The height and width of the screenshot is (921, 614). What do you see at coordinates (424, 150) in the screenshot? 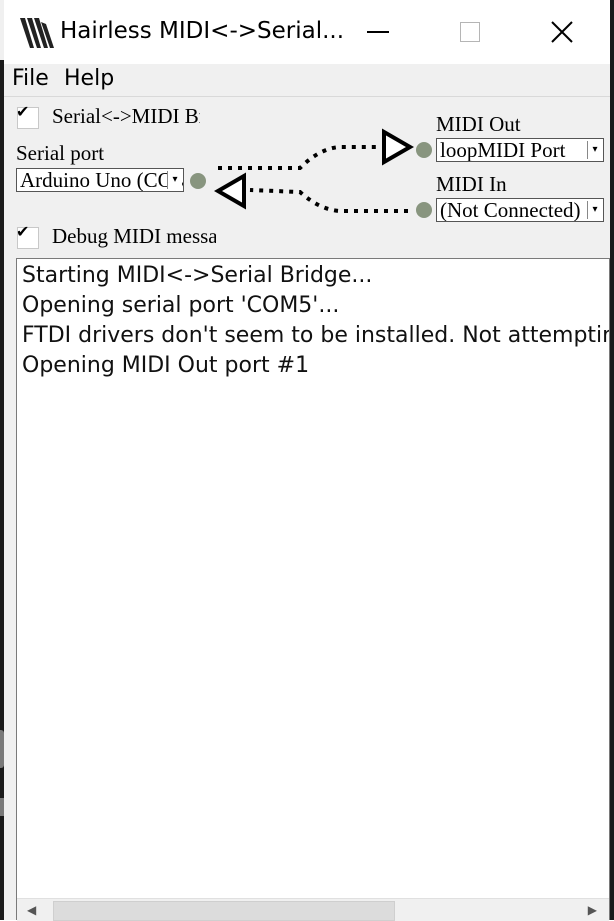
I see `midi-out-status-dot` at bounding box center [424, 150].